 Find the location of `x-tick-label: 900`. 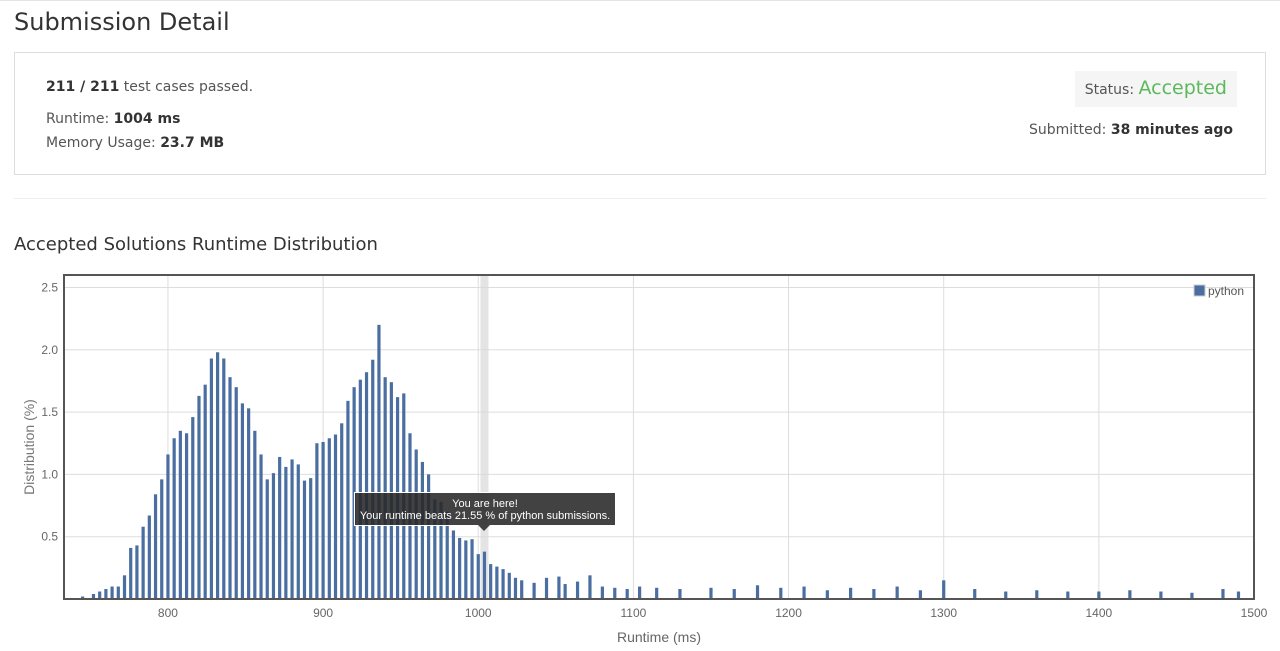

x-tick-label: 900 is located at coordinates (323, 613).